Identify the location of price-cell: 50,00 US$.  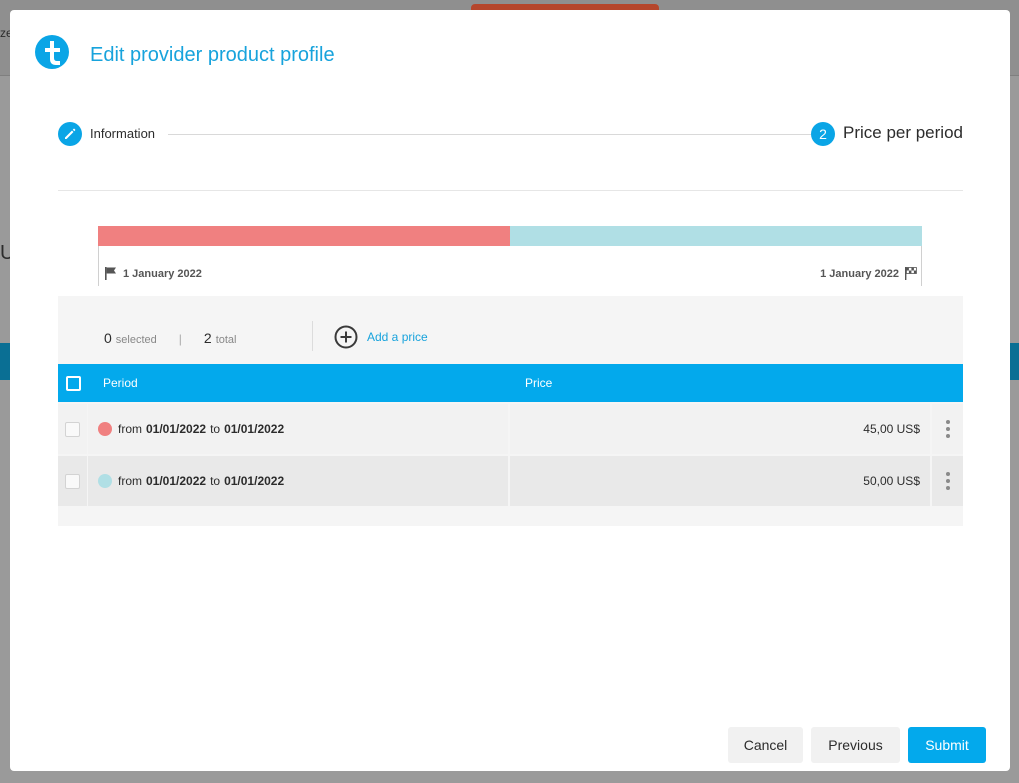
(720, 481).